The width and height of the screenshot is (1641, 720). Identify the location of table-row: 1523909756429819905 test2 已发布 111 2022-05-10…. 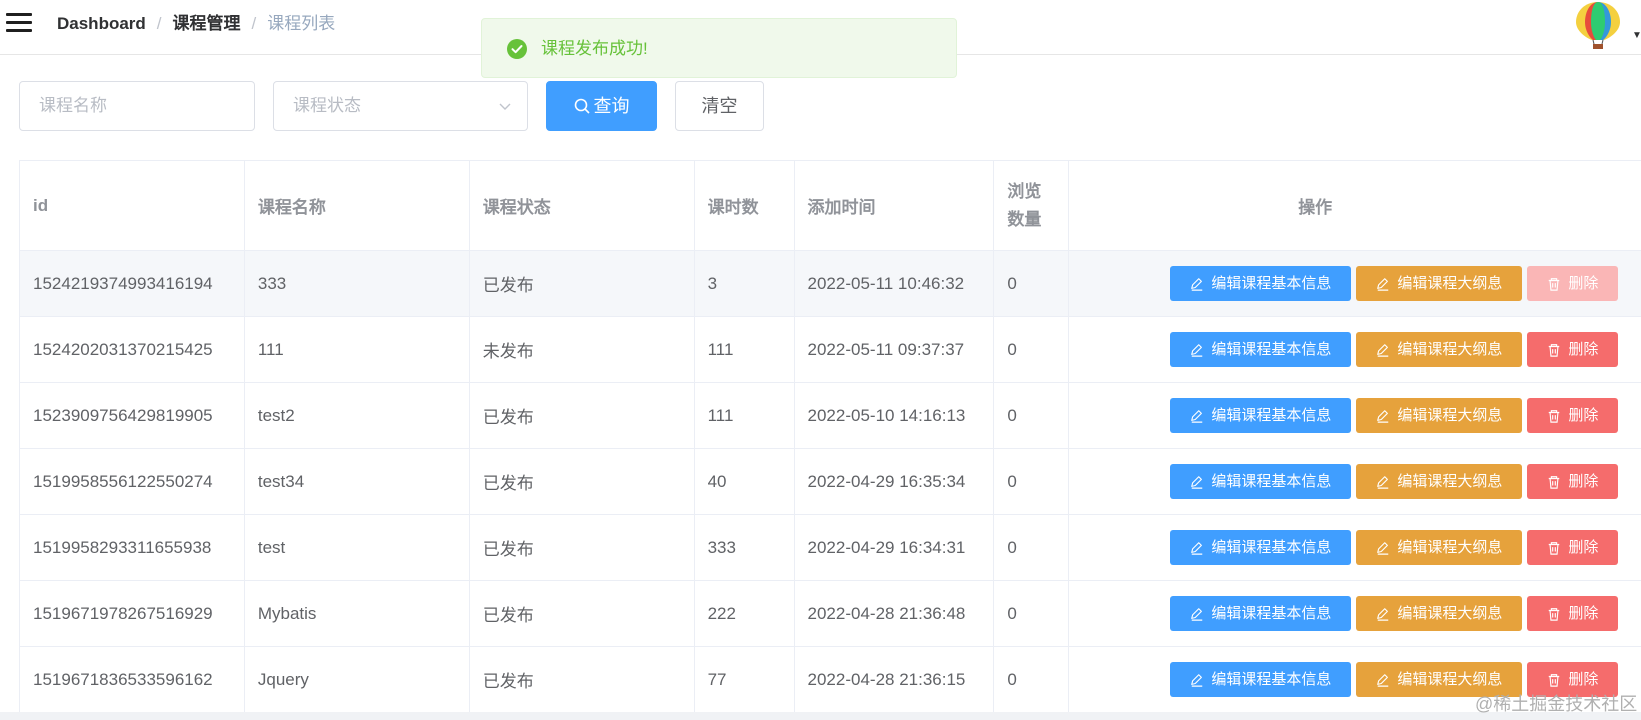
(830, 416).